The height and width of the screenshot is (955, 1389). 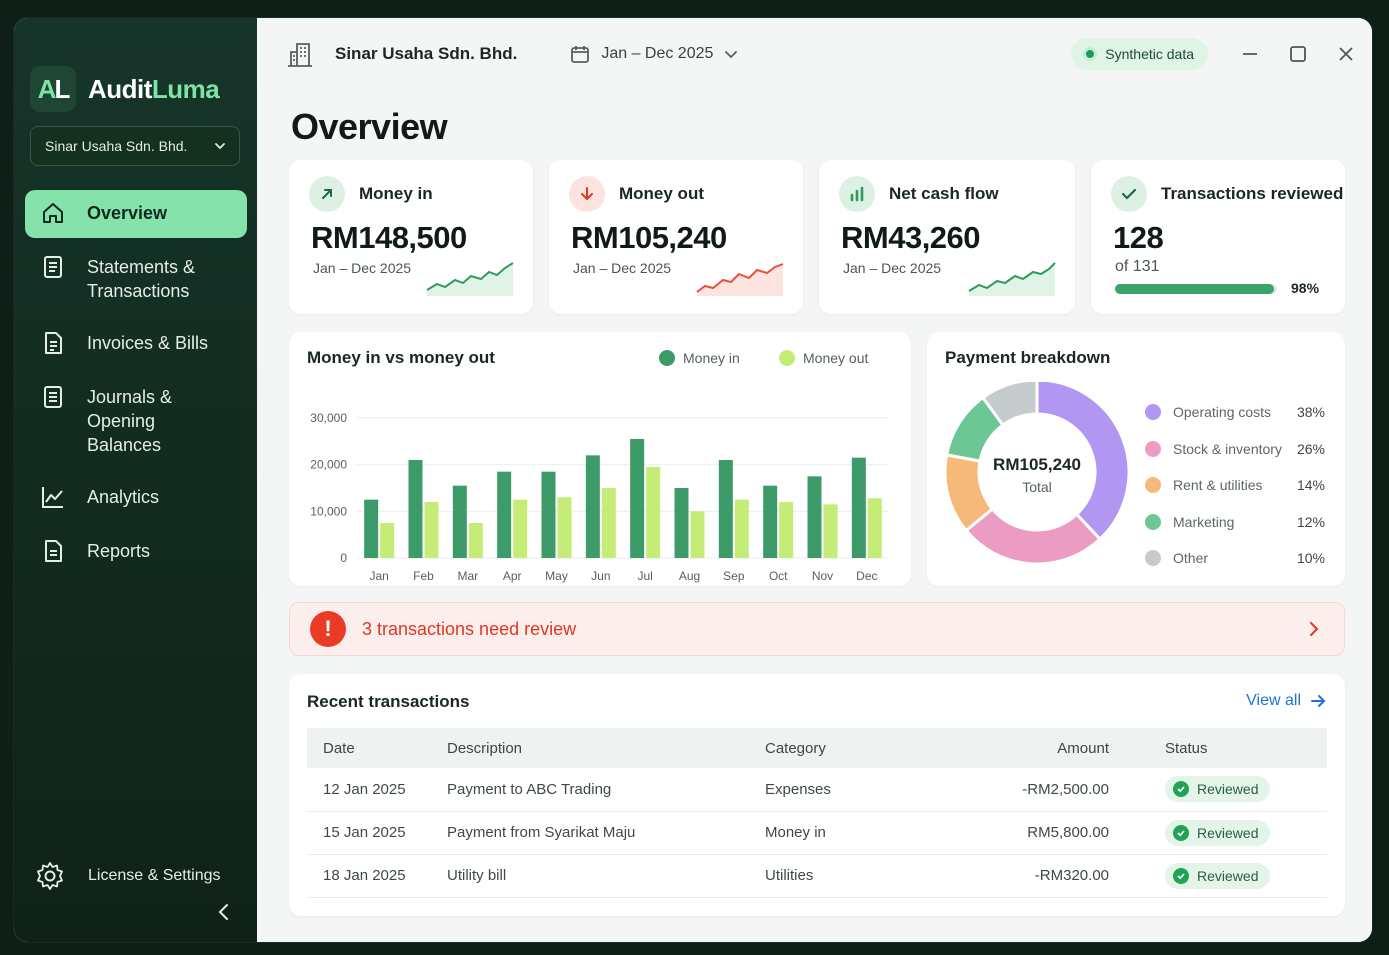 What do you see at coordinates (556, 576) in the screenshot?
I see `x-tick-label: May` at bounding box center [556, 576].